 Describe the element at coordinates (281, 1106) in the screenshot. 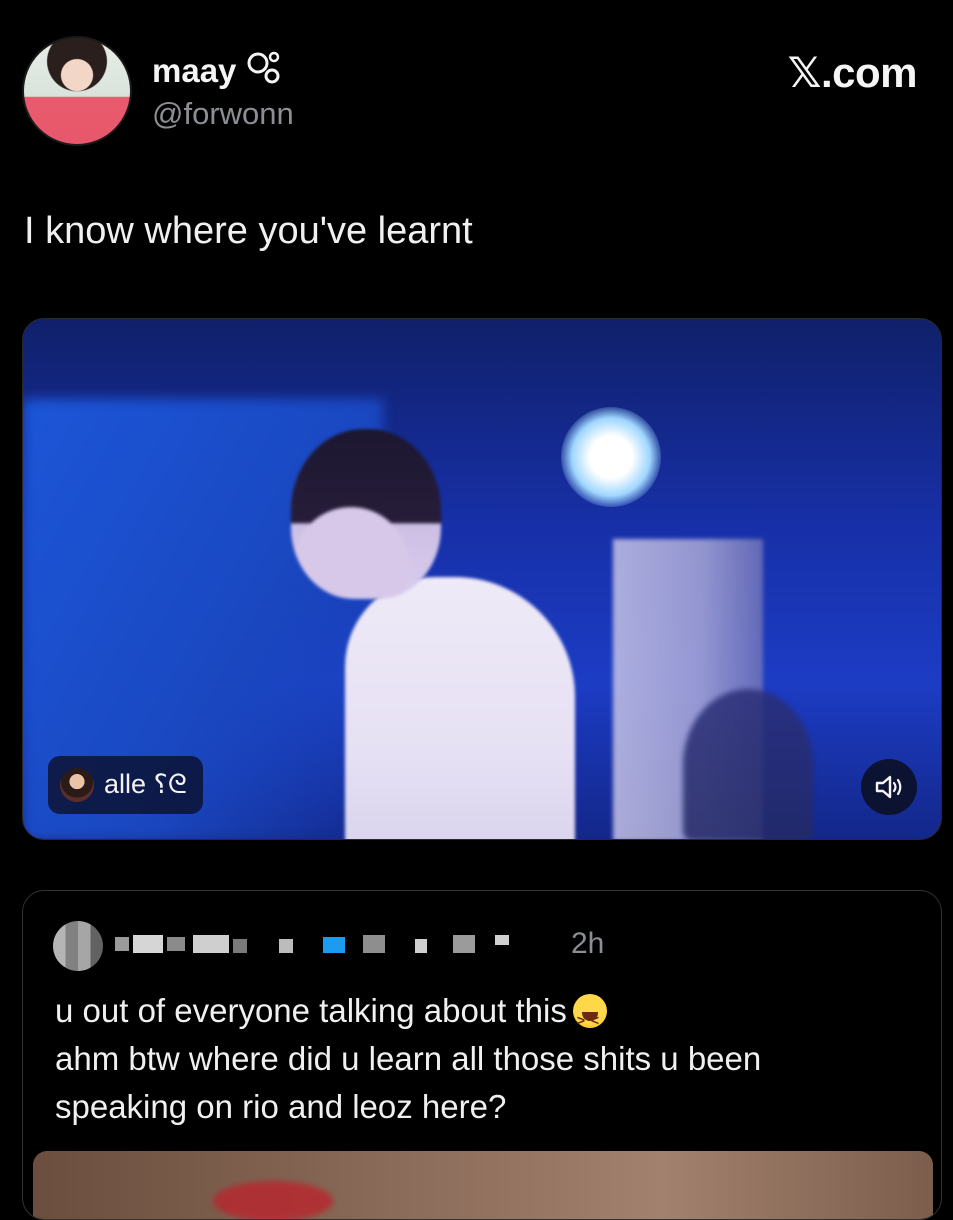

I see `reply-line-3: speaking on rio and leoz here?` at that location.